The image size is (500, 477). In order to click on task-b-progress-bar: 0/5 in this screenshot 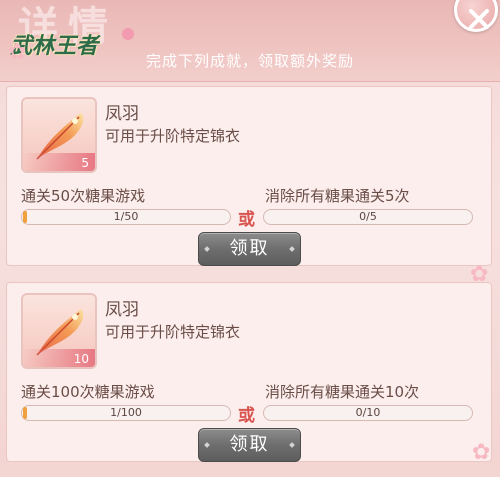, I will do `click(368, 217)`.